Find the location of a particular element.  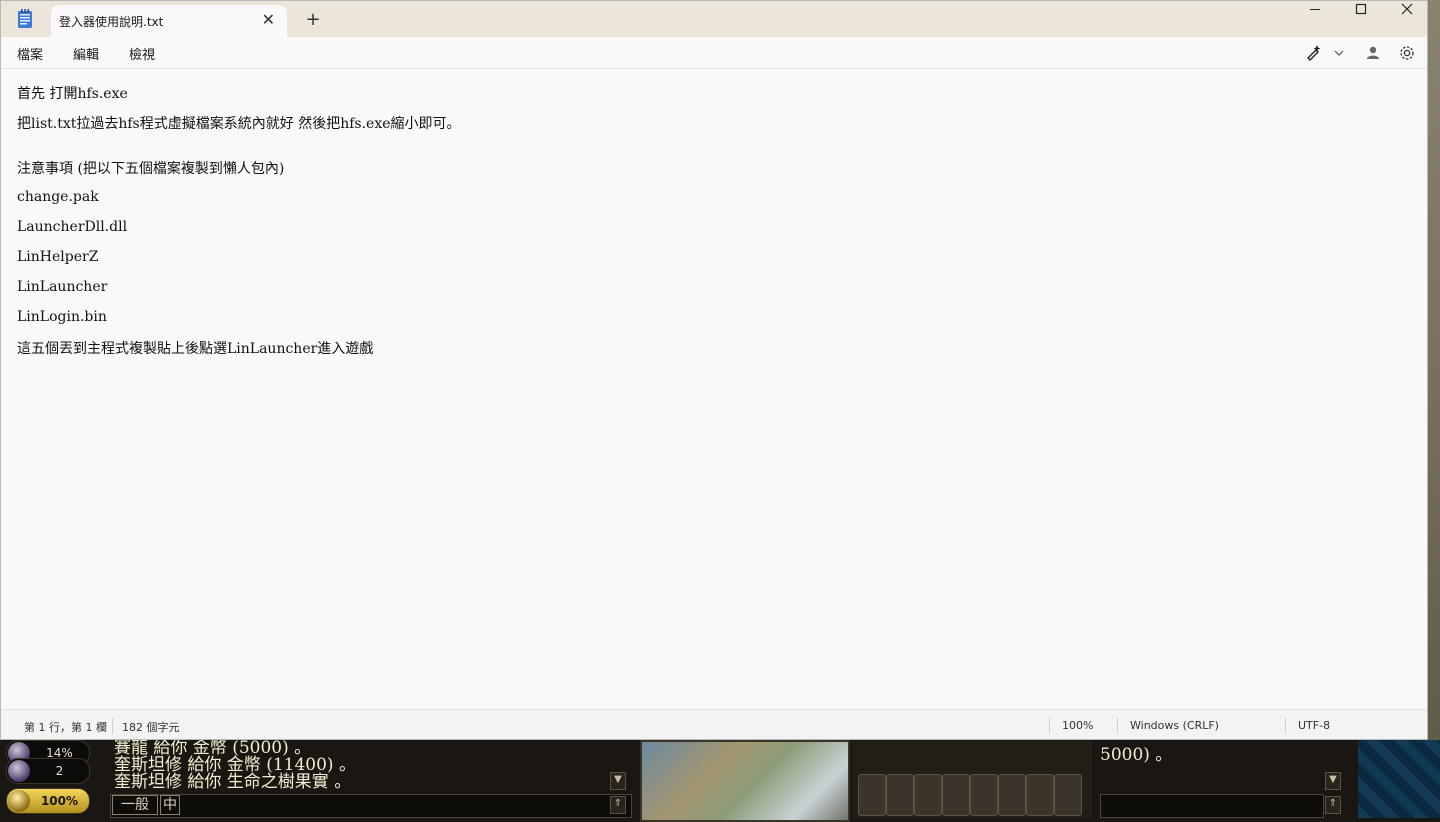

title-bar: 登入器使用說明.txt ✕ + is located at coordinates (714, 19).